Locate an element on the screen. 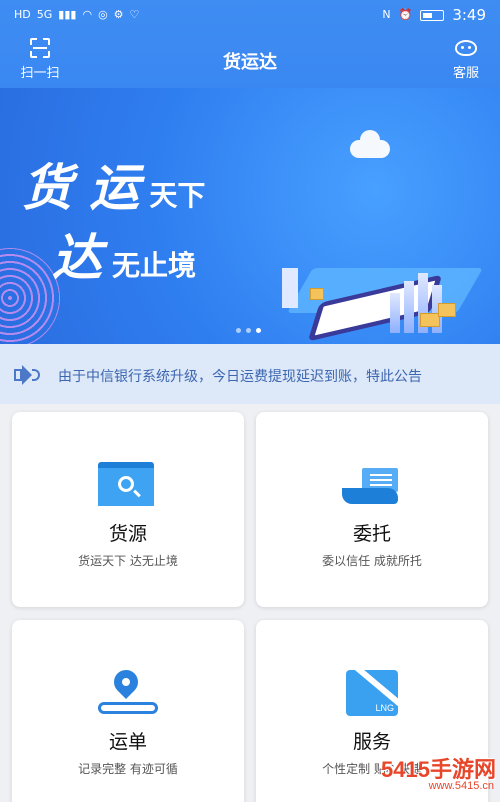 Image resolution: width=500 pixels, height=802 pixels. signal-icon: ▮▮▮ is located at coordinates (67, 14).